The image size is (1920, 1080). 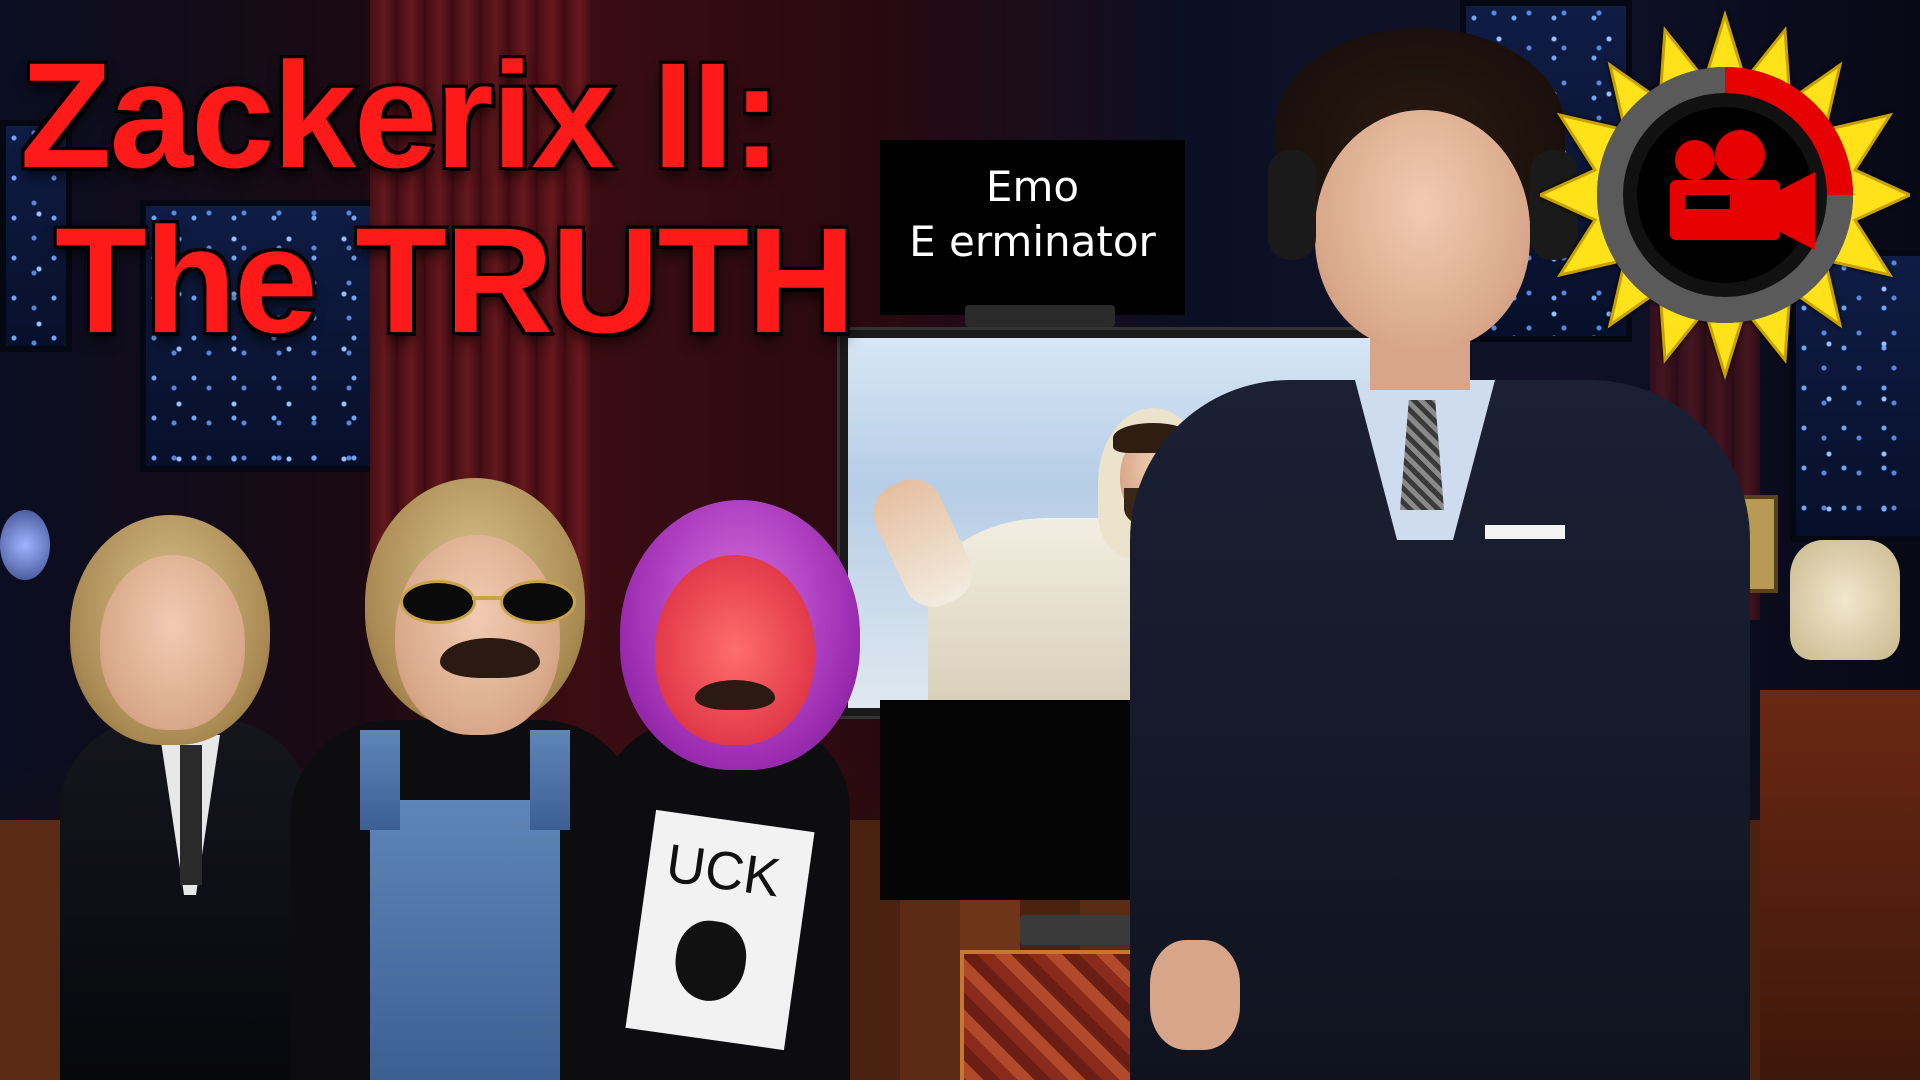 What do you see at coordinates (465, 940) in the screenshot?
I see `person-overalls-bib` at bounding box center [465, 940].